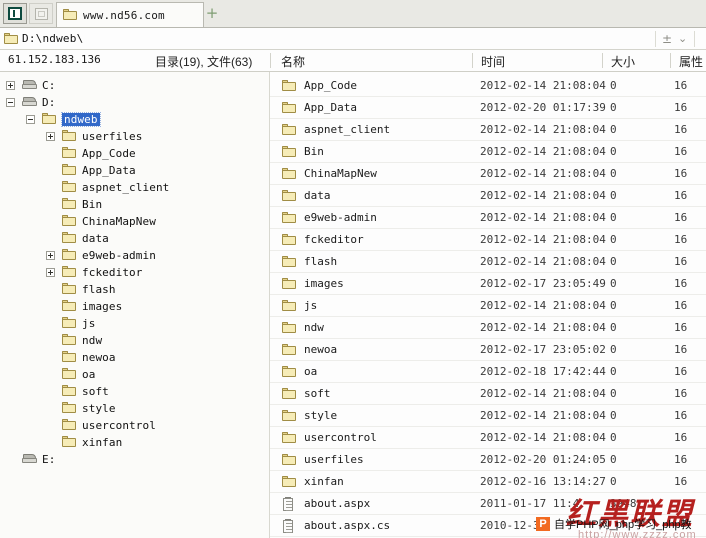 The width and height of the screenshot is (706, 538). Describe the element at coordinates (134, 459) in the screenshot. I see `tree-node-e: E:` at that location.